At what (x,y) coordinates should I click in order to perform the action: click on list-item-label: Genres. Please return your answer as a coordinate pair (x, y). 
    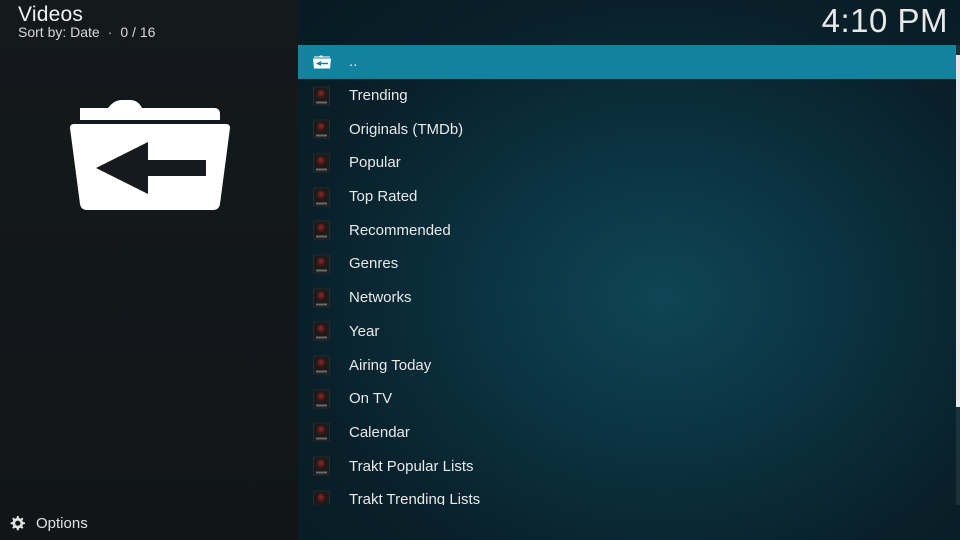
    Looking at the image, I should click on (374, 264).